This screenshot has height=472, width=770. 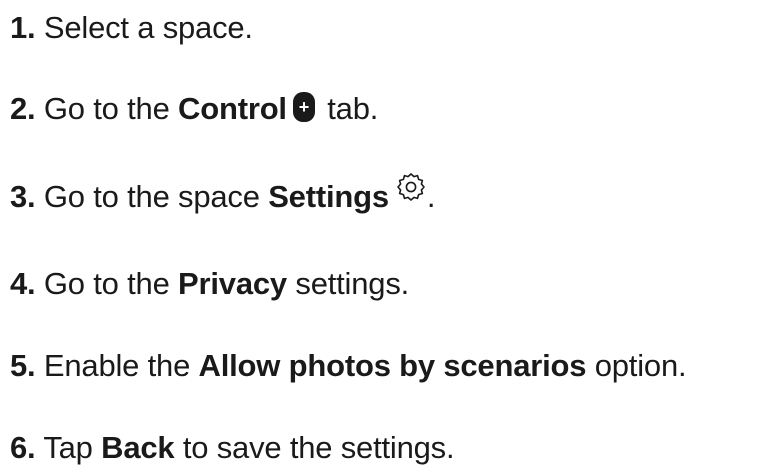 What do you see at coordinates (151, 196) in the screenshot?
I see `step-text: Go to the space` at bounding box center [151, 196].